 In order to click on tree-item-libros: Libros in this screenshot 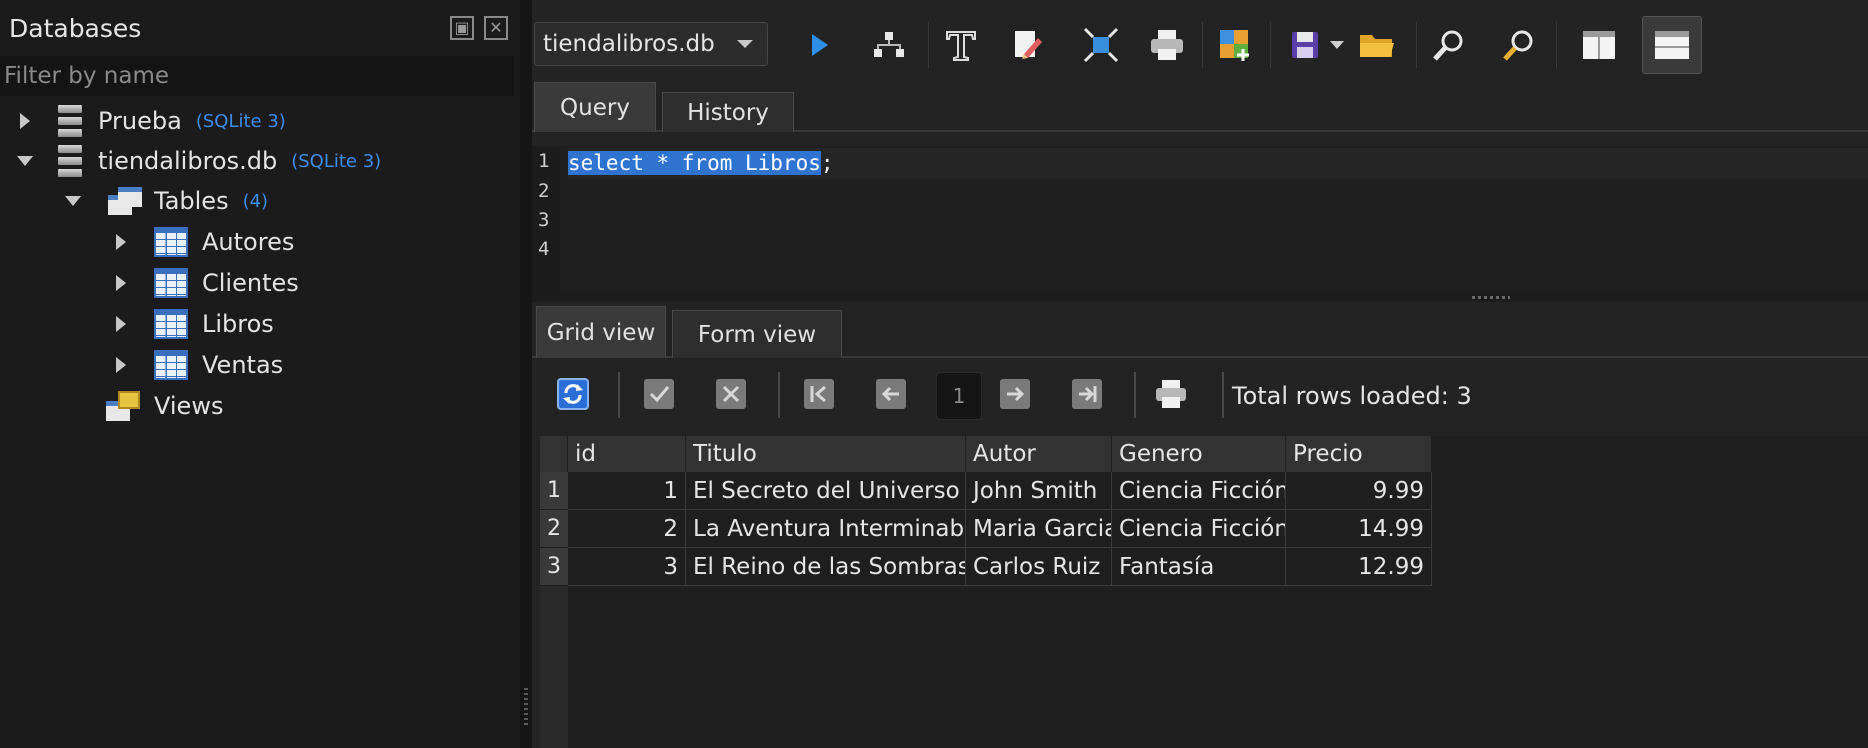, I will do `click(192, 324)`.